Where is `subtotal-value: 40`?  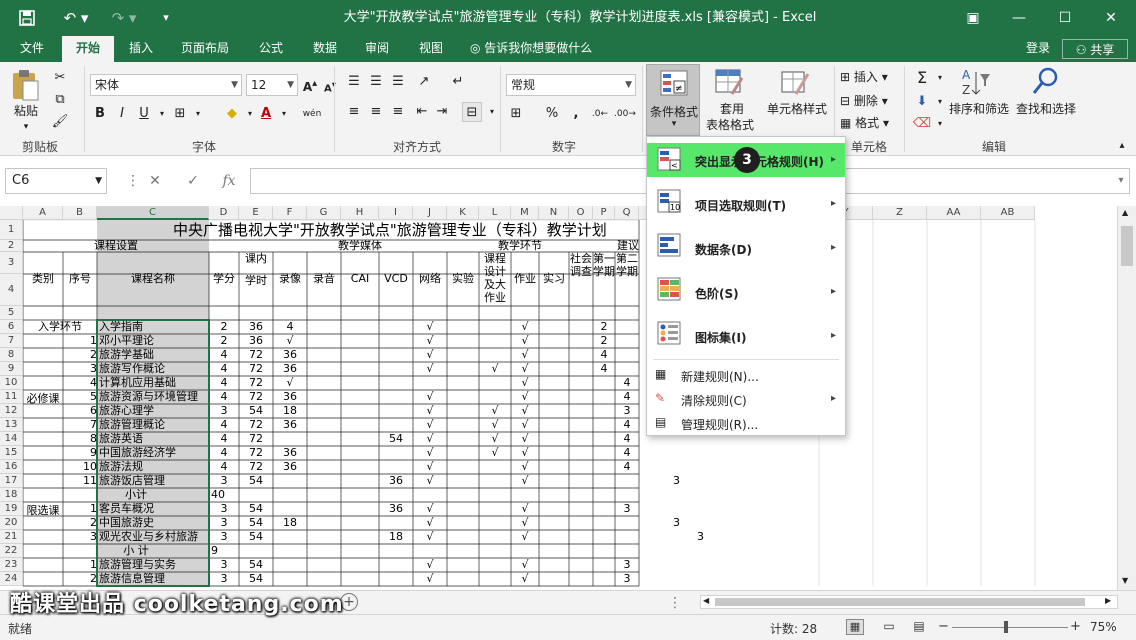
subtotal-value: 40 is located at coordinates (224, 495).